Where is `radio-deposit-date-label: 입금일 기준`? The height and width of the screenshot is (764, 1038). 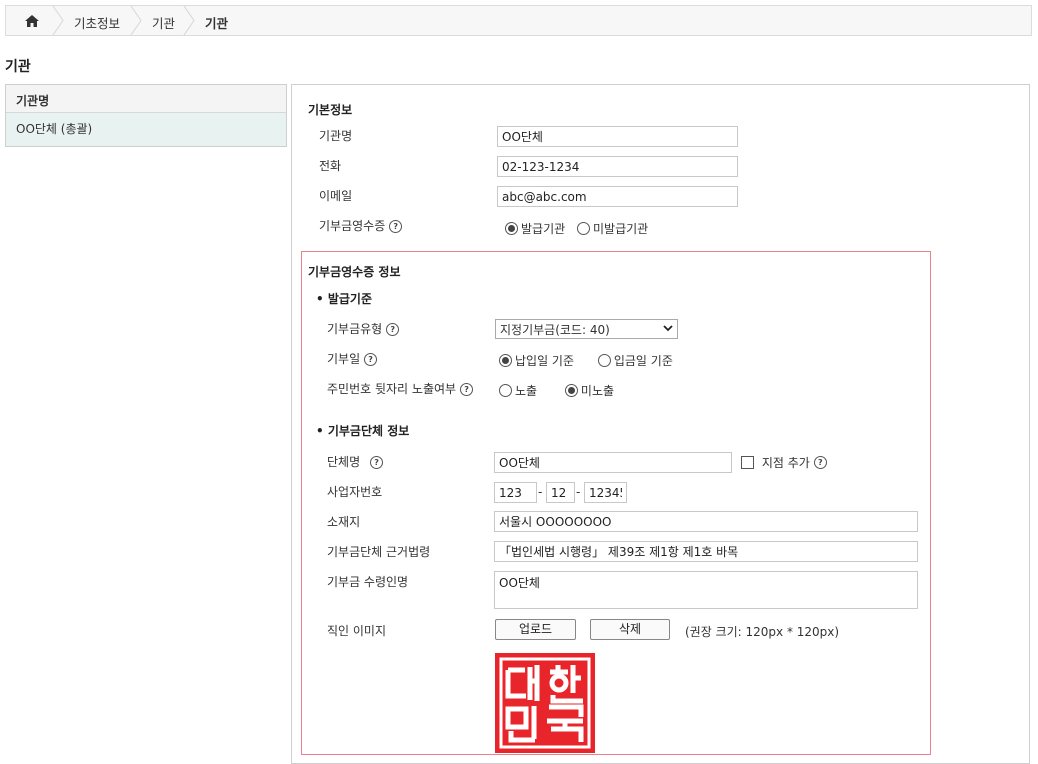
radio-deposit-date-label: 입금일 기준 is located at coordinates (643, 361).